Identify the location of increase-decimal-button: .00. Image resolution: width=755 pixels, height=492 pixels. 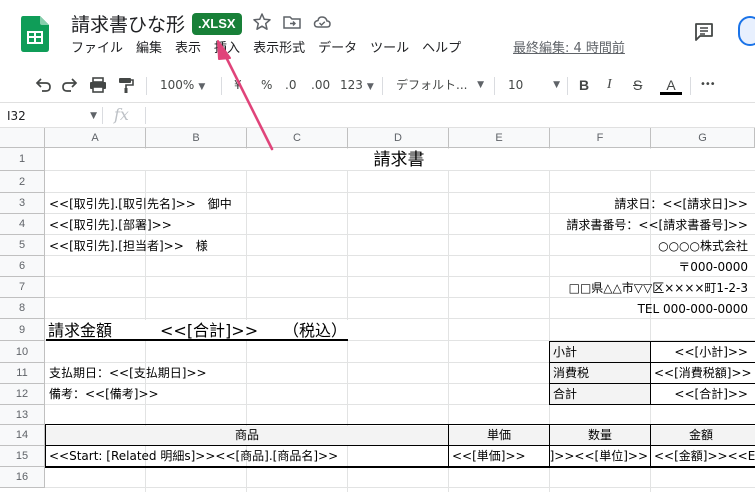
(320, 85).